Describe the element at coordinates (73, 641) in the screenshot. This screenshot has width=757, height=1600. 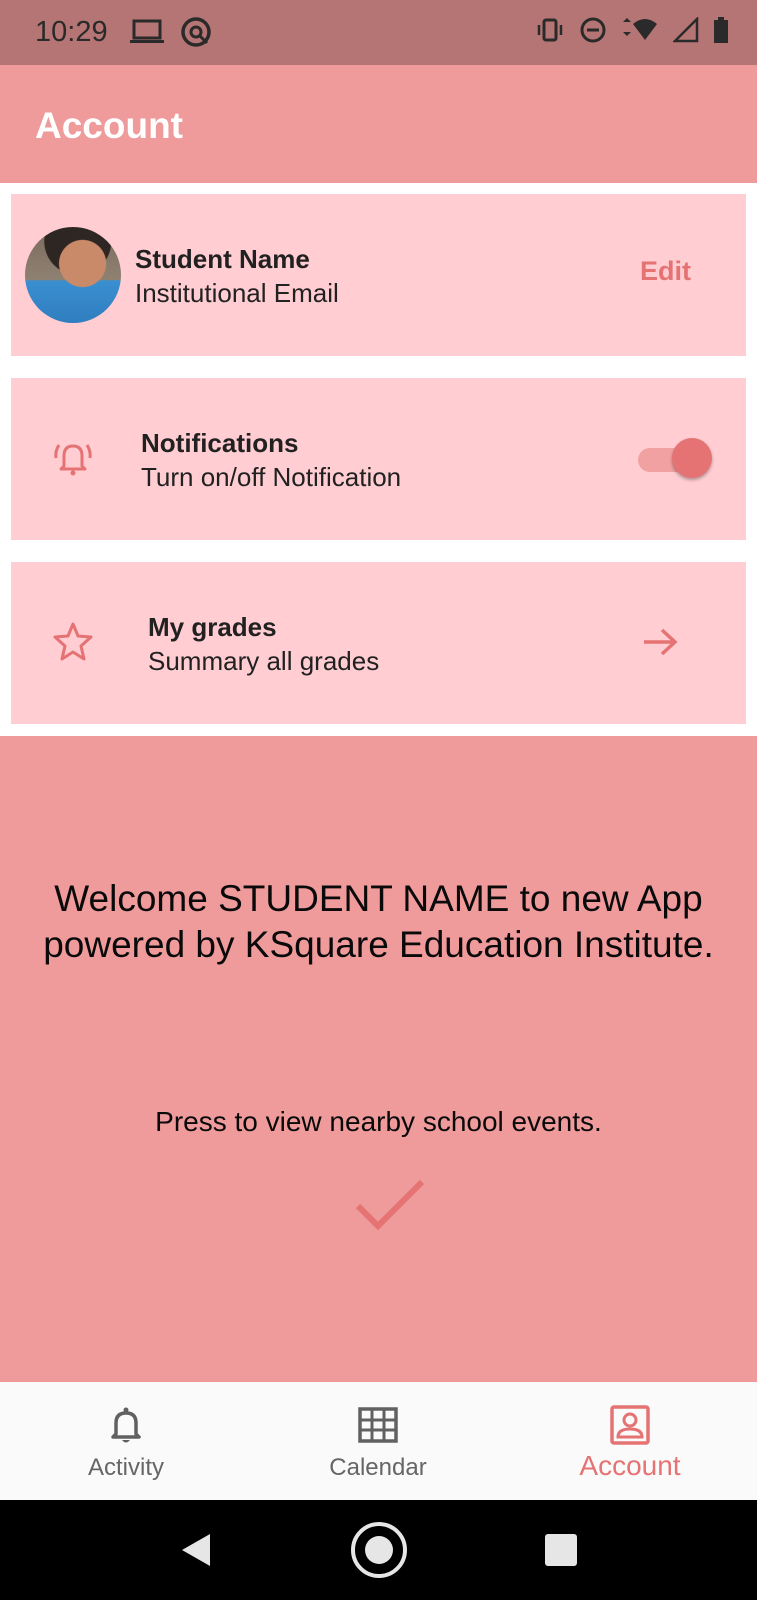
I see `star-outline-icon` at that location.